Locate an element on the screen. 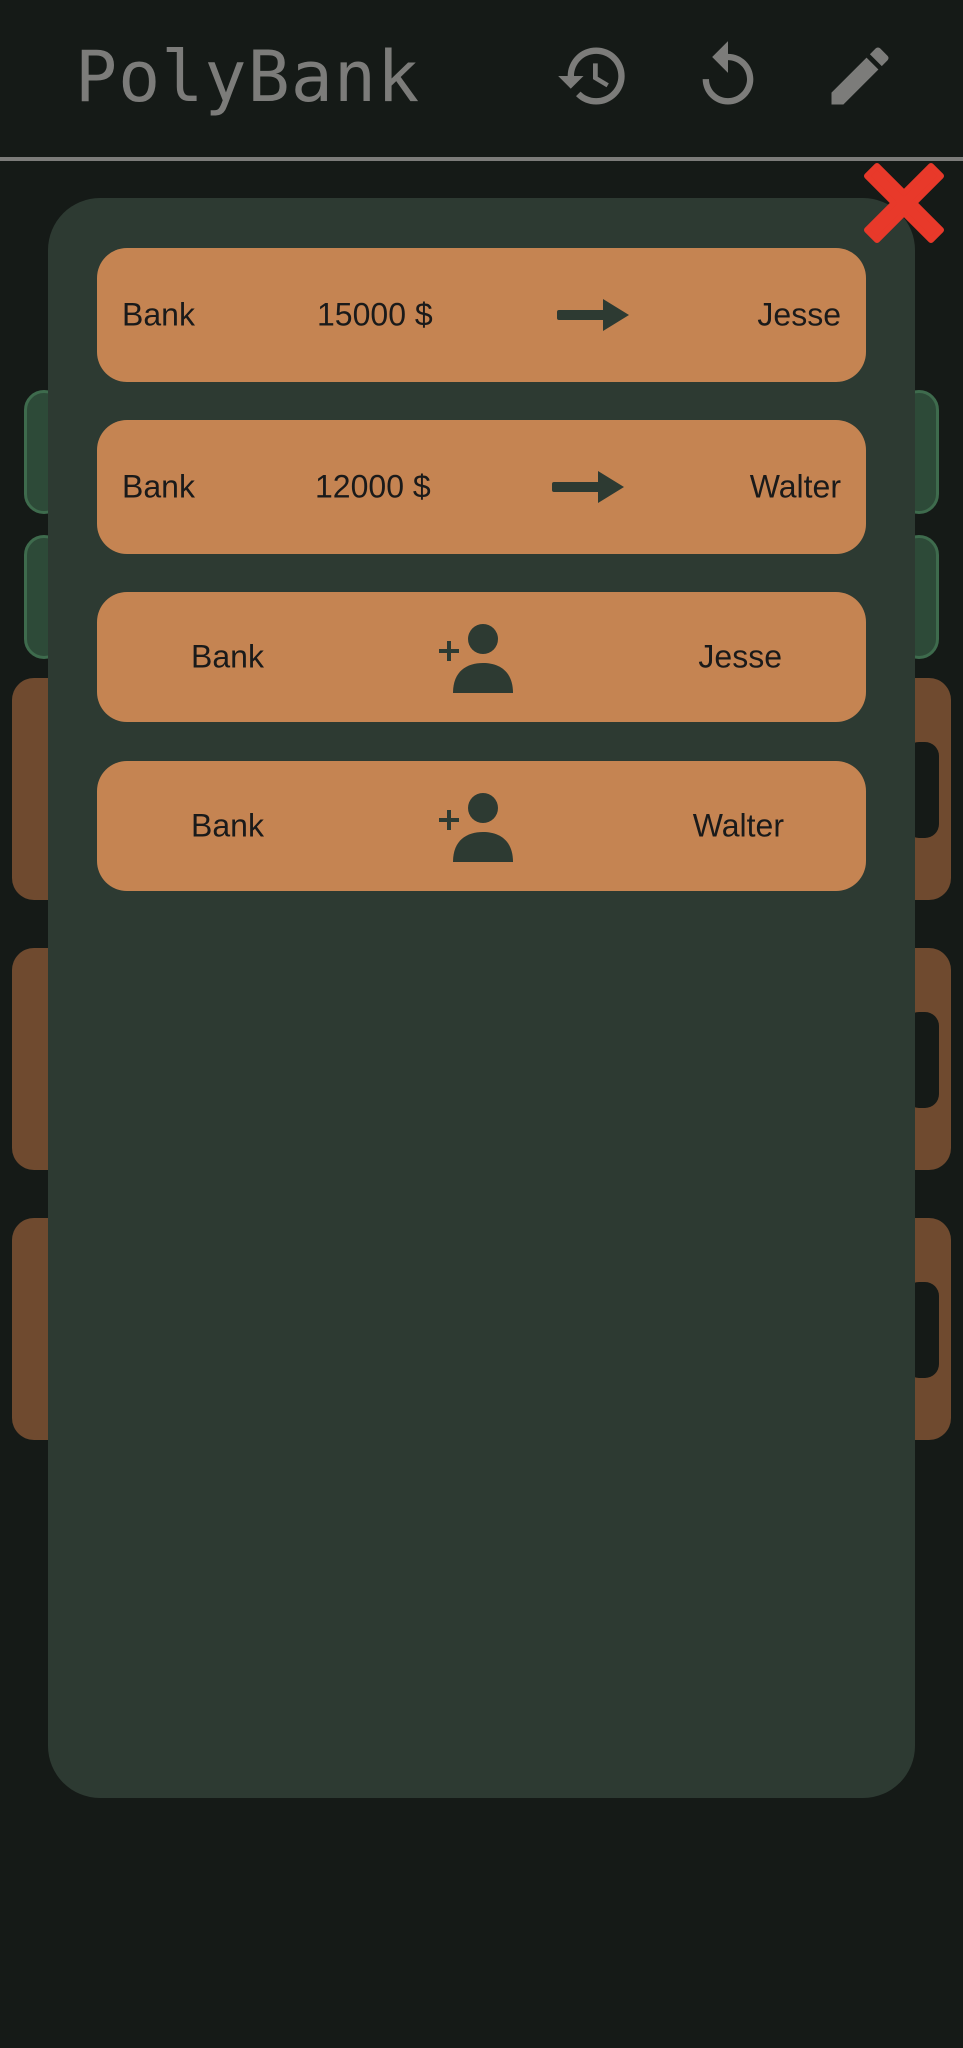 The image size is (963, 2048). entry-amount: 12000 $ is located at coordinates (373, 486).